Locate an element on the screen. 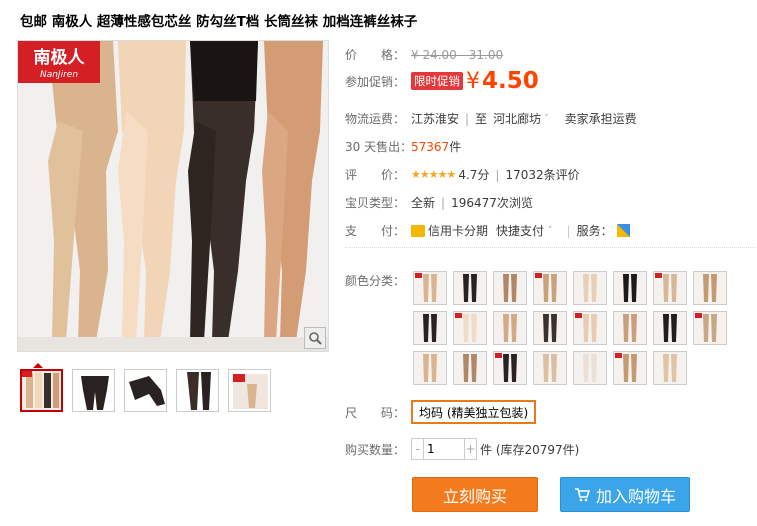  quantity-row: 购买数量： - 1 + 件 (库存20797件) is located at coordinates (462, 449).